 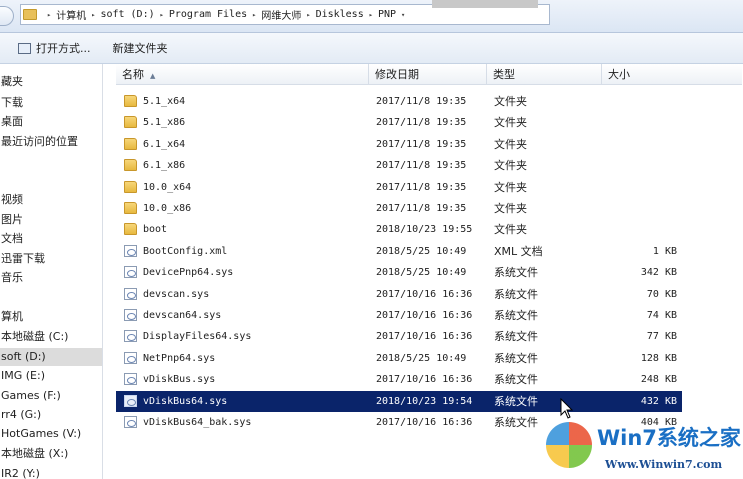 What do you see at coordinates (51, 239) in the screenshot?
I see `nav-item: 文档` at bounding box center [51, 239].